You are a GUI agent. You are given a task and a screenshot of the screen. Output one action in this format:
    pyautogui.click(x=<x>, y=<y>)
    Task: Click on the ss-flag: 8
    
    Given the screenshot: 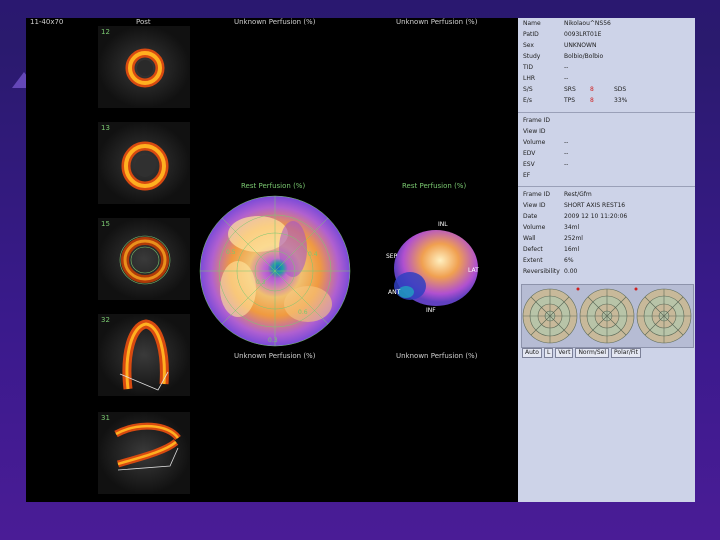 What is the action you would take?
    pyautogui.click(x=592, y=89)
    